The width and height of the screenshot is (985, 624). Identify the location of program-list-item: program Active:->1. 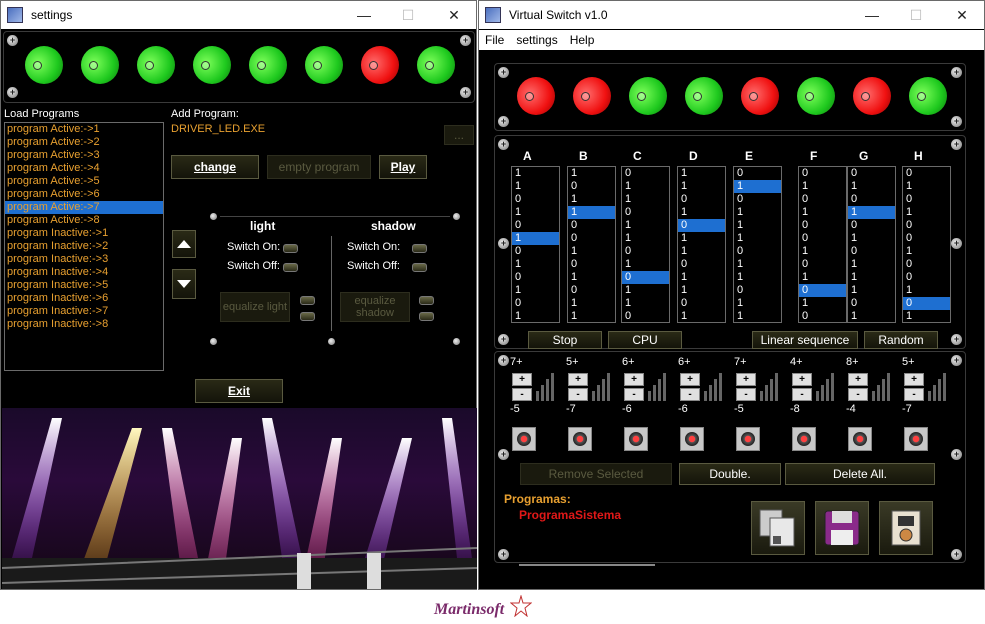
(84, 129).